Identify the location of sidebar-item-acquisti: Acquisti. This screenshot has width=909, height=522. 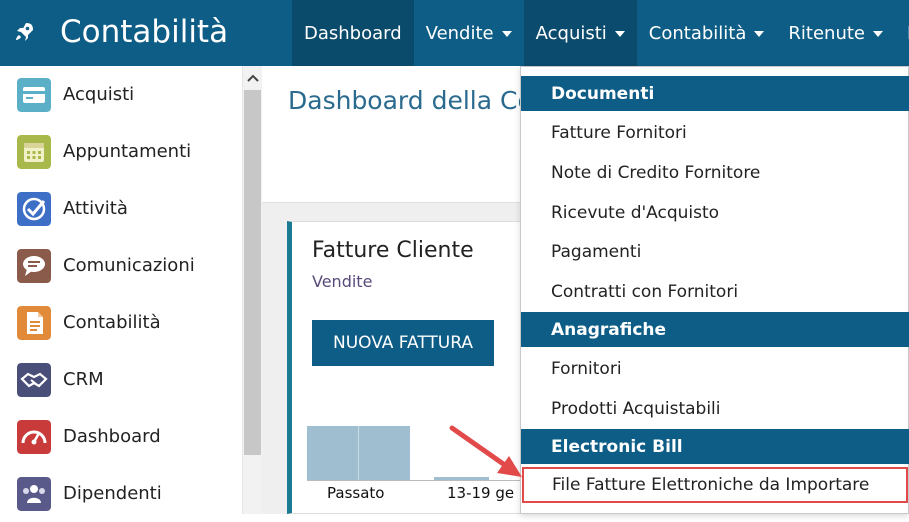
(121, 94).